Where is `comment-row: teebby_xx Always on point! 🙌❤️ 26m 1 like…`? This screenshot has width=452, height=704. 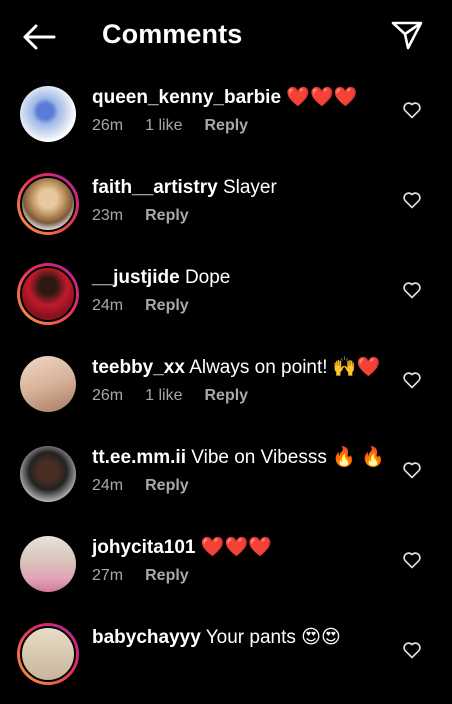
comment-row: teebby_xx Always on point! 🙌❤️ 26m 1 like… is located at coordinates (226, 389).